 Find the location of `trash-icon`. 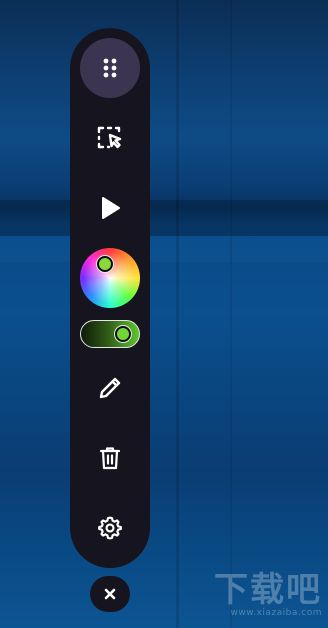

trash-icon is located at coordinates (110, 458).